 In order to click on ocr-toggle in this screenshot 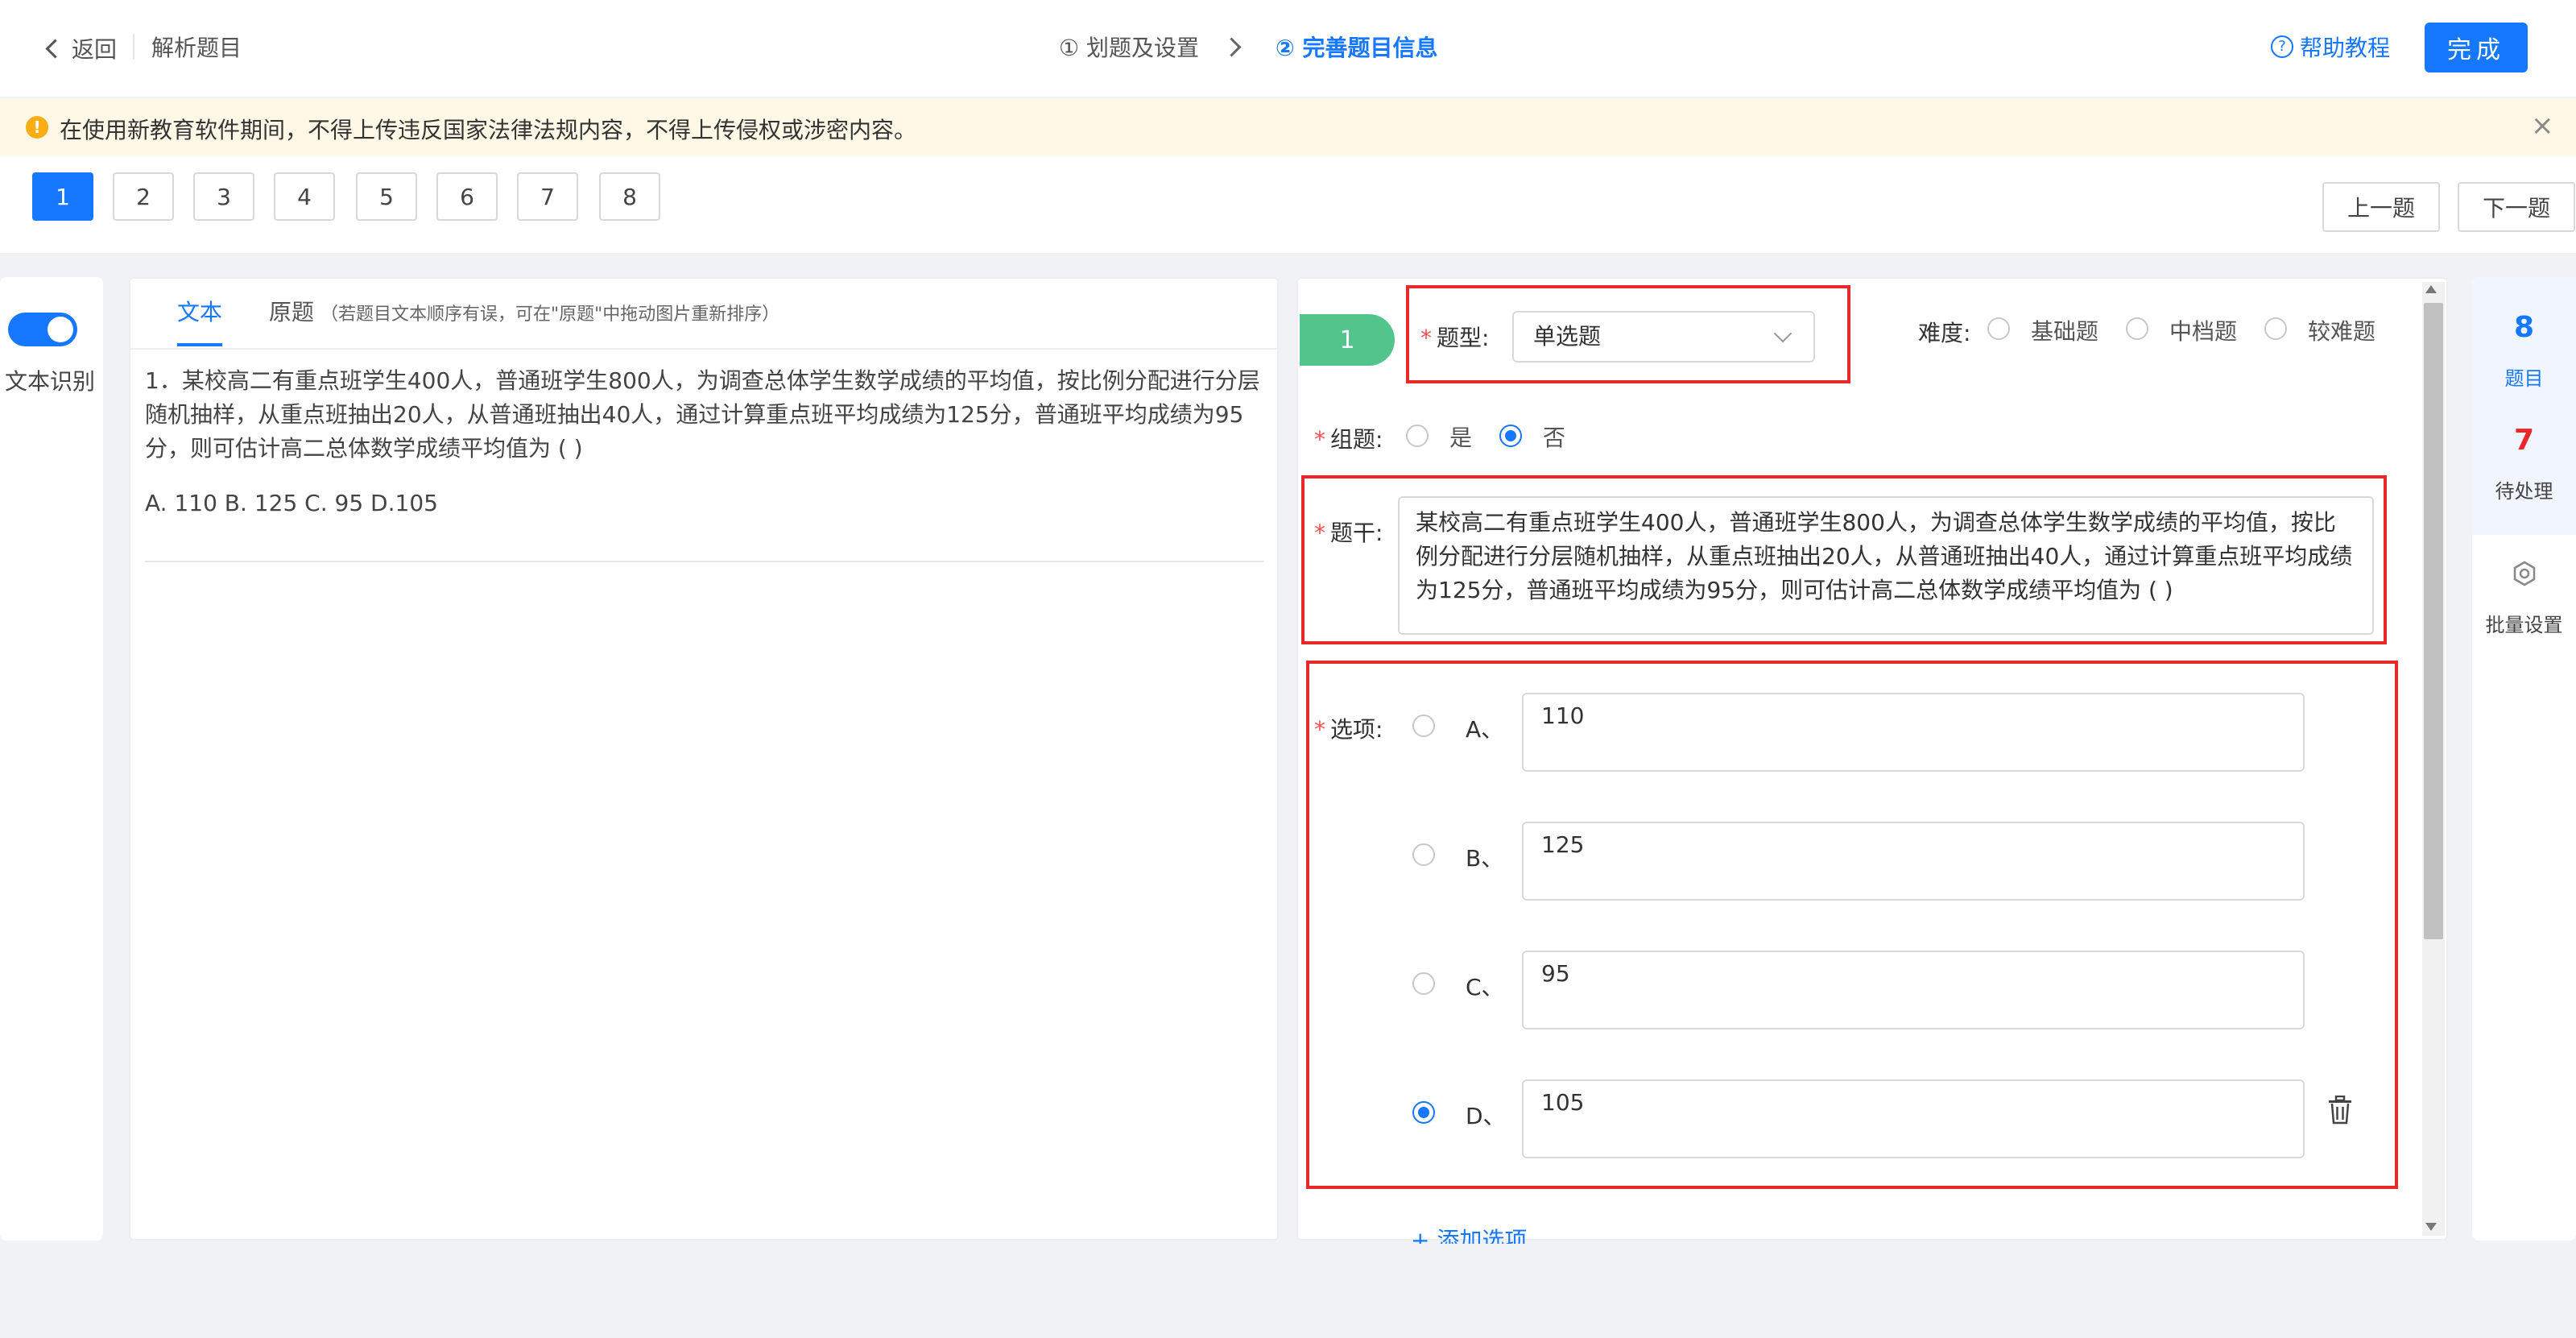, I will do `click(43, 329)`.